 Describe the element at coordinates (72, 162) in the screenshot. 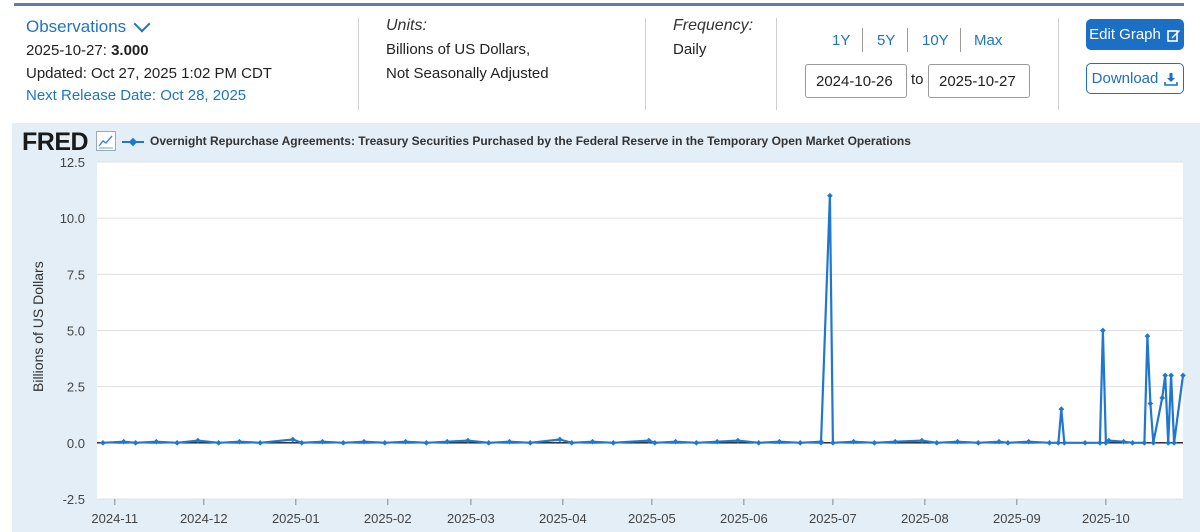

I see `y-tick-label: 12.5` at that location.